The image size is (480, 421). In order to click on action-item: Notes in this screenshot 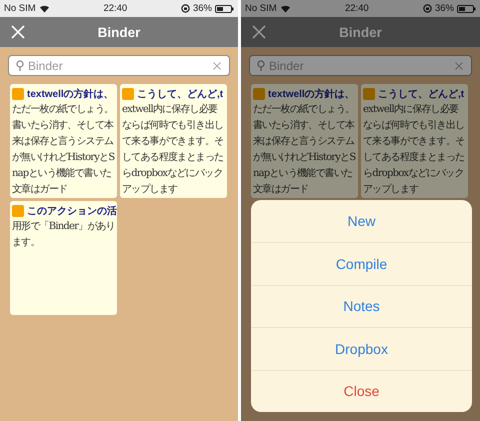, I will do `click(361, 305)`.